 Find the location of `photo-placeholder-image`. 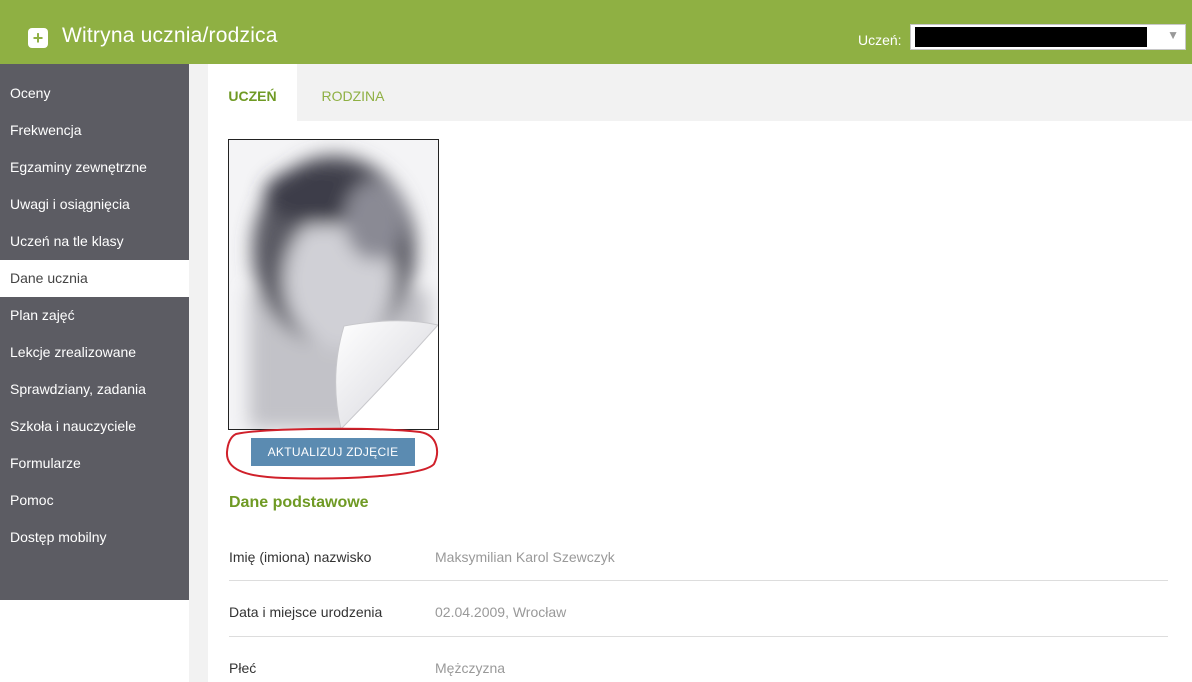

photo-placeholder-image is located at coordinates (333, 284).